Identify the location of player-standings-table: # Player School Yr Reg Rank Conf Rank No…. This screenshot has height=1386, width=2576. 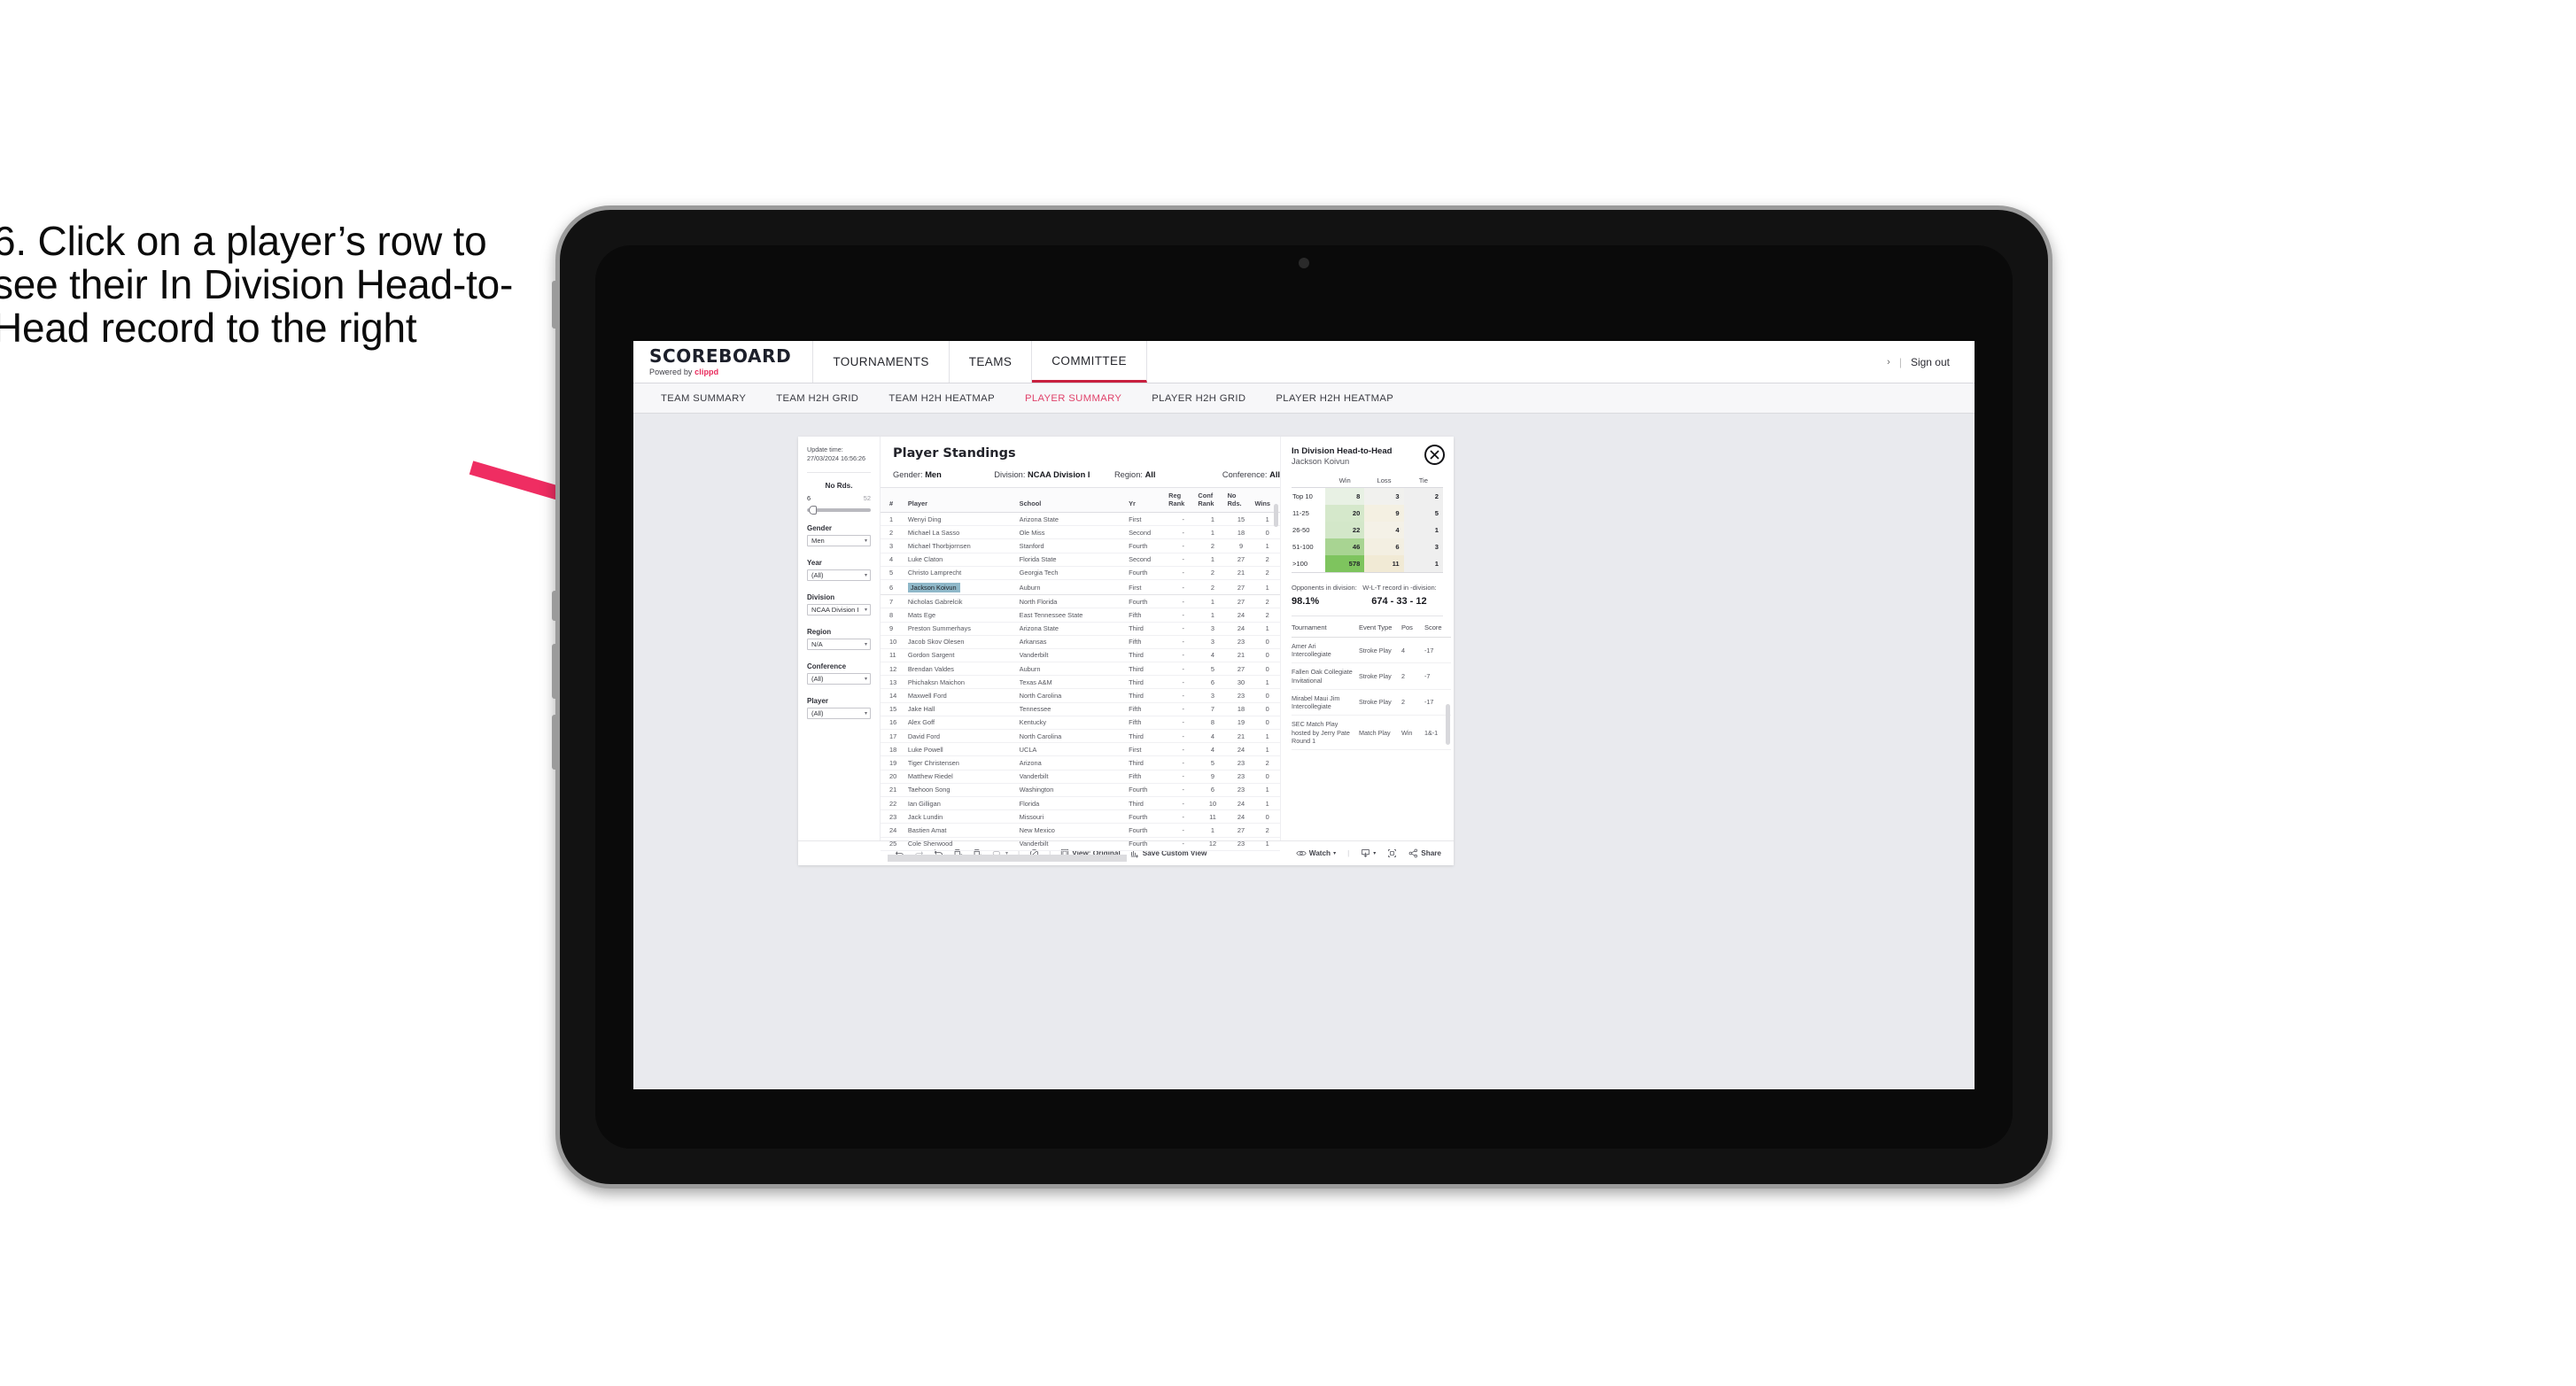
(1080, 670).